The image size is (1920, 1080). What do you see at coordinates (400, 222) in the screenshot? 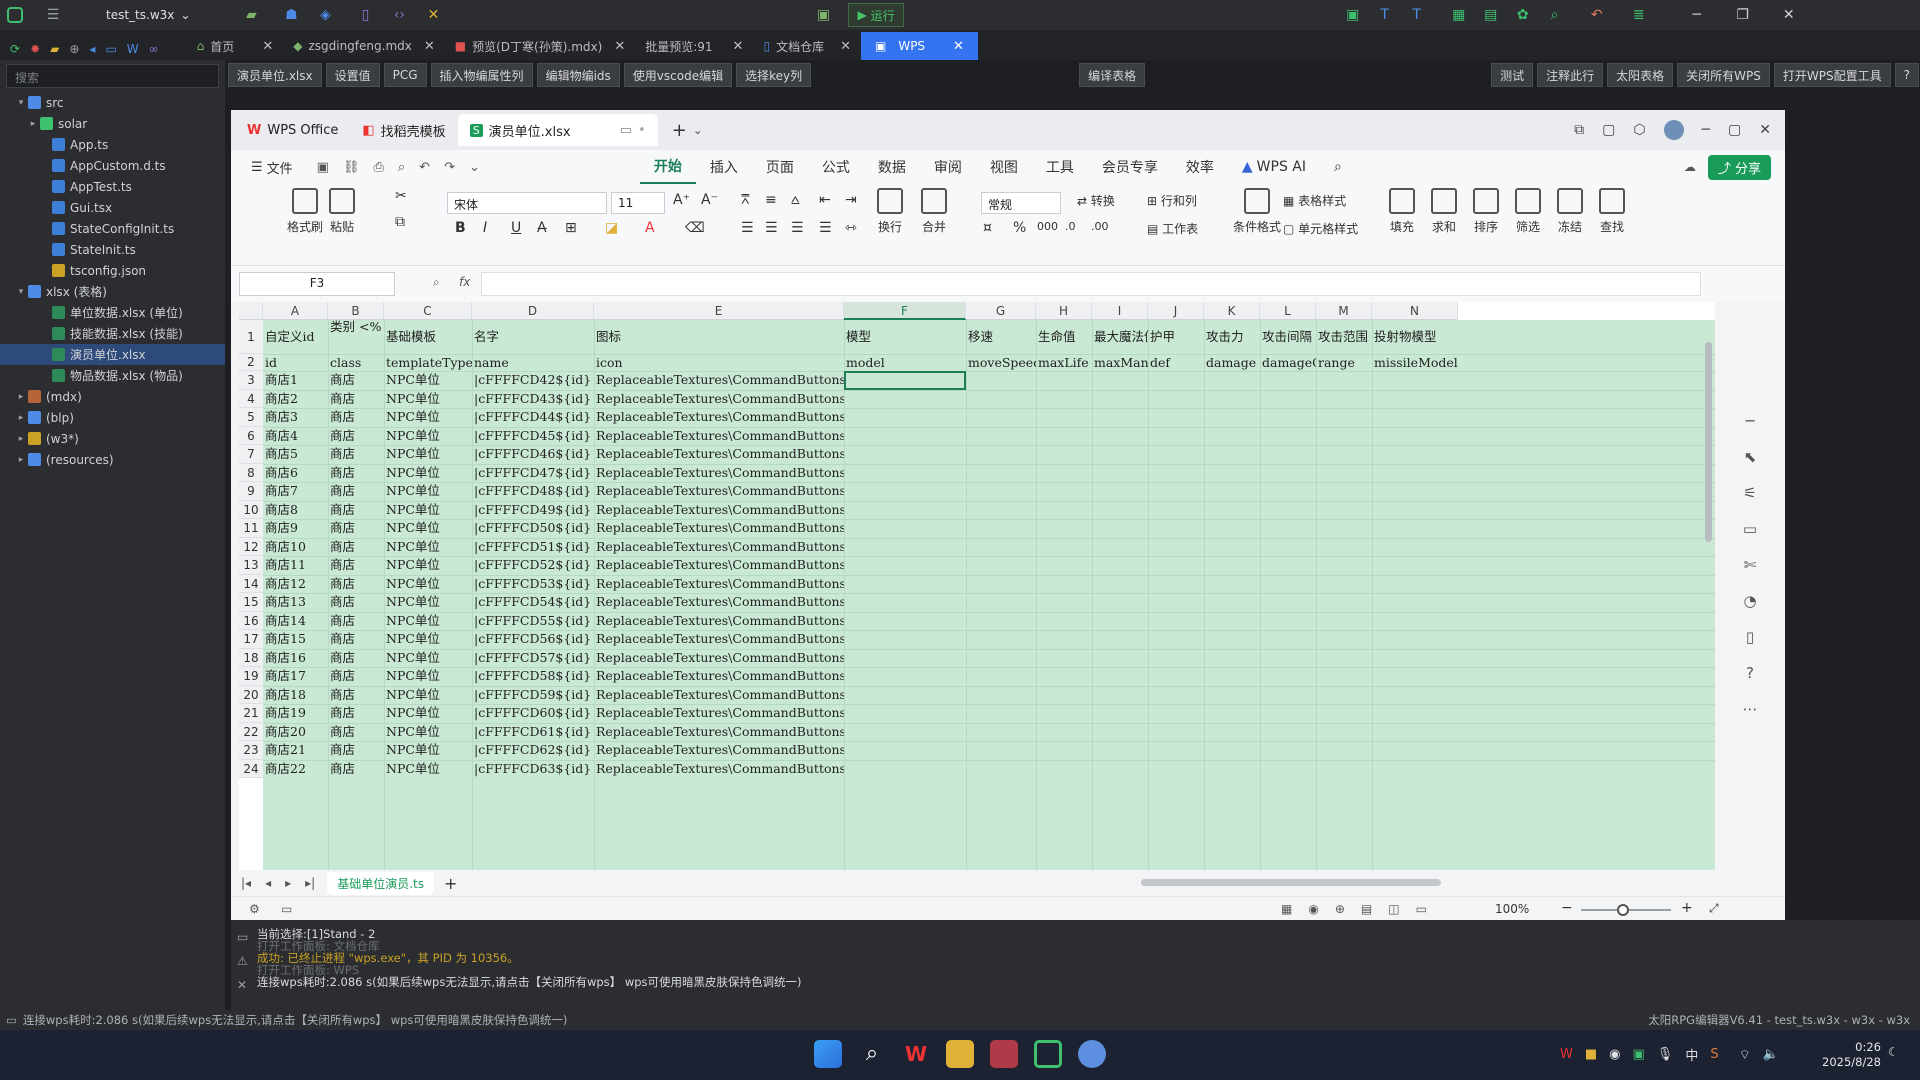
I see `copy-icon: ⧉` at bounding box center [400, 222].